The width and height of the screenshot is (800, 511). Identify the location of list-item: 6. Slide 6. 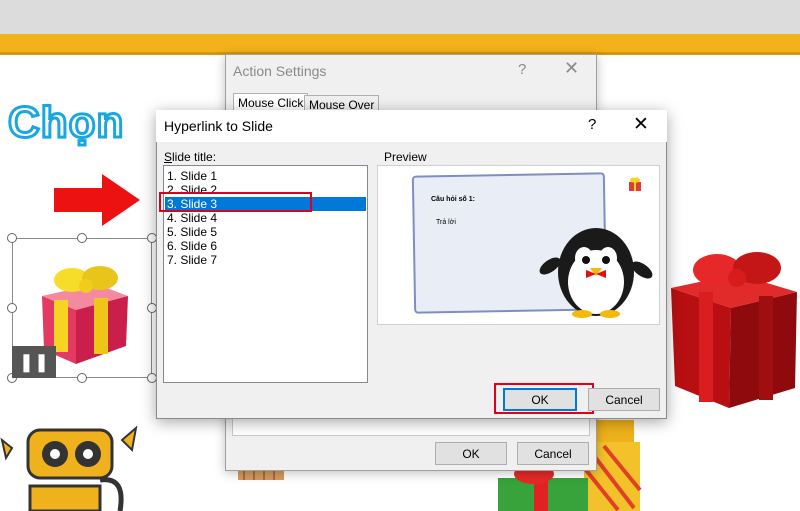
(265, 246).